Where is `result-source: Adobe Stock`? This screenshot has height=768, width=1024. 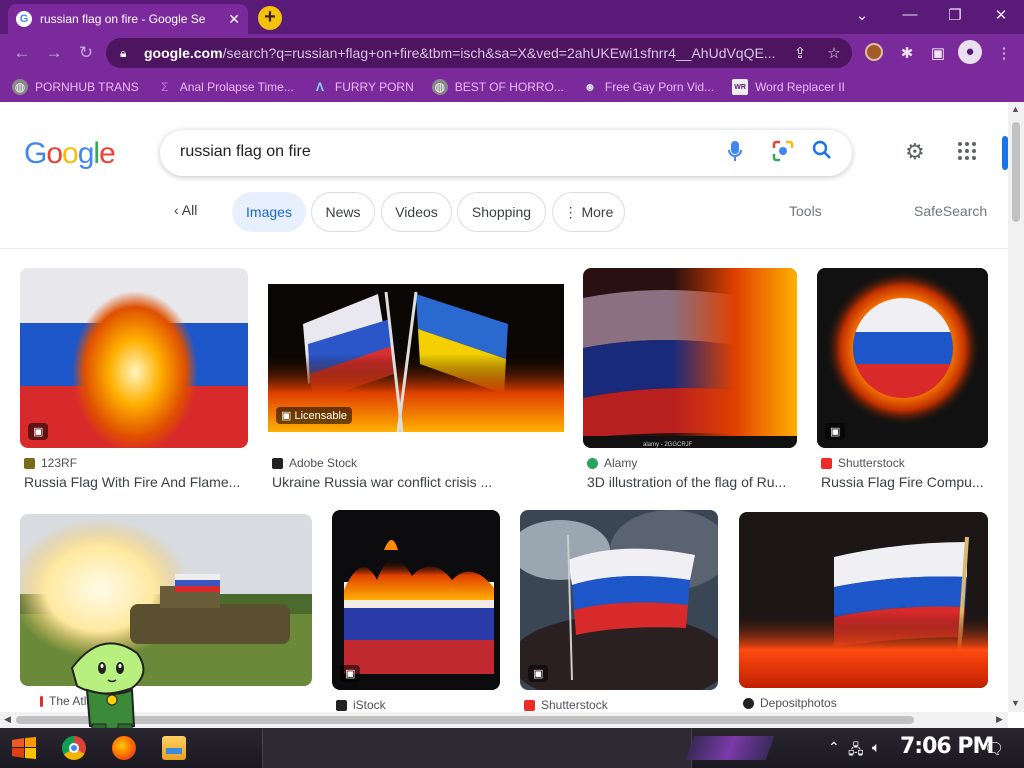 result-source: Adobe Stock is located at coordinates (314, 463).